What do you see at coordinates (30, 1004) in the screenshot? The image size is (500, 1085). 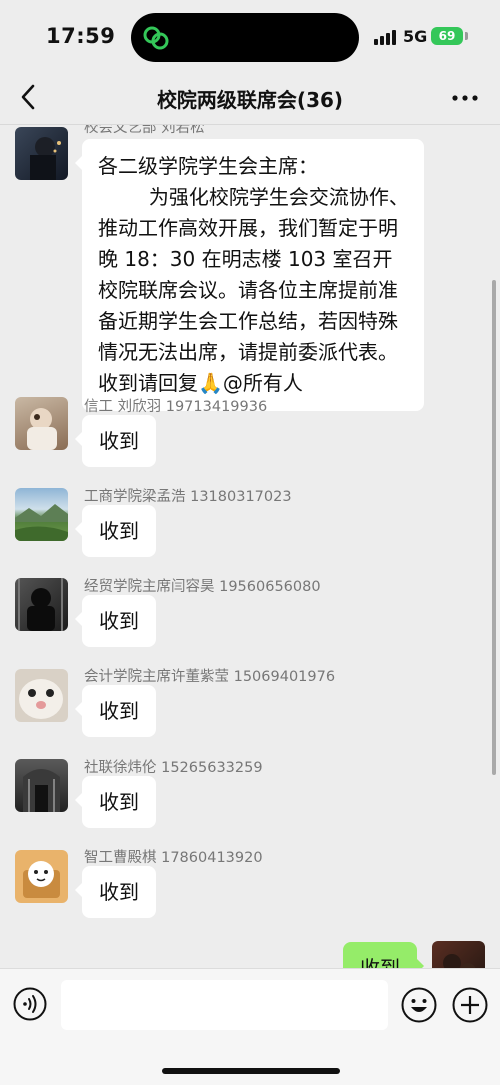 I see `voice-icon` at bounding box center [30, 1004].